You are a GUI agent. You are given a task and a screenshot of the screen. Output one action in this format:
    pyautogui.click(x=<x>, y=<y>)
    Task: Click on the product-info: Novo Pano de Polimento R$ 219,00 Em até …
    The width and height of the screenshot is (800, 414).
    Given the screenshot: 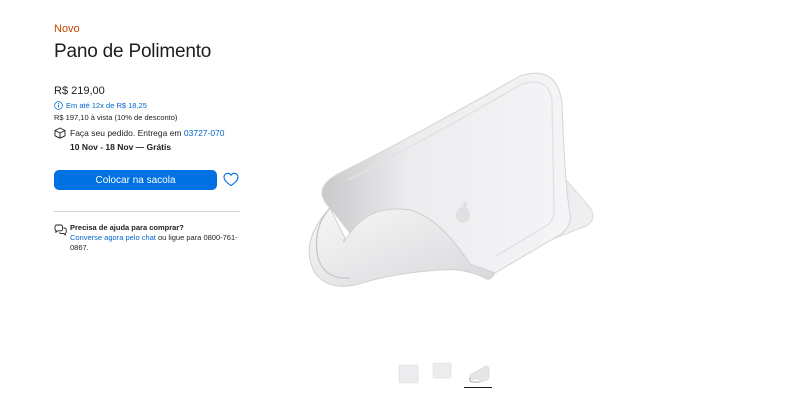 What is the action you would take?
    pyautogui.click(x=149, y=72)
    